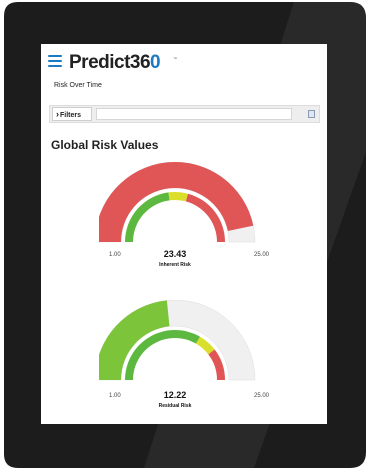 The image size is (369, 470). I want to click on gauge-value-fill, so click(176, 202).